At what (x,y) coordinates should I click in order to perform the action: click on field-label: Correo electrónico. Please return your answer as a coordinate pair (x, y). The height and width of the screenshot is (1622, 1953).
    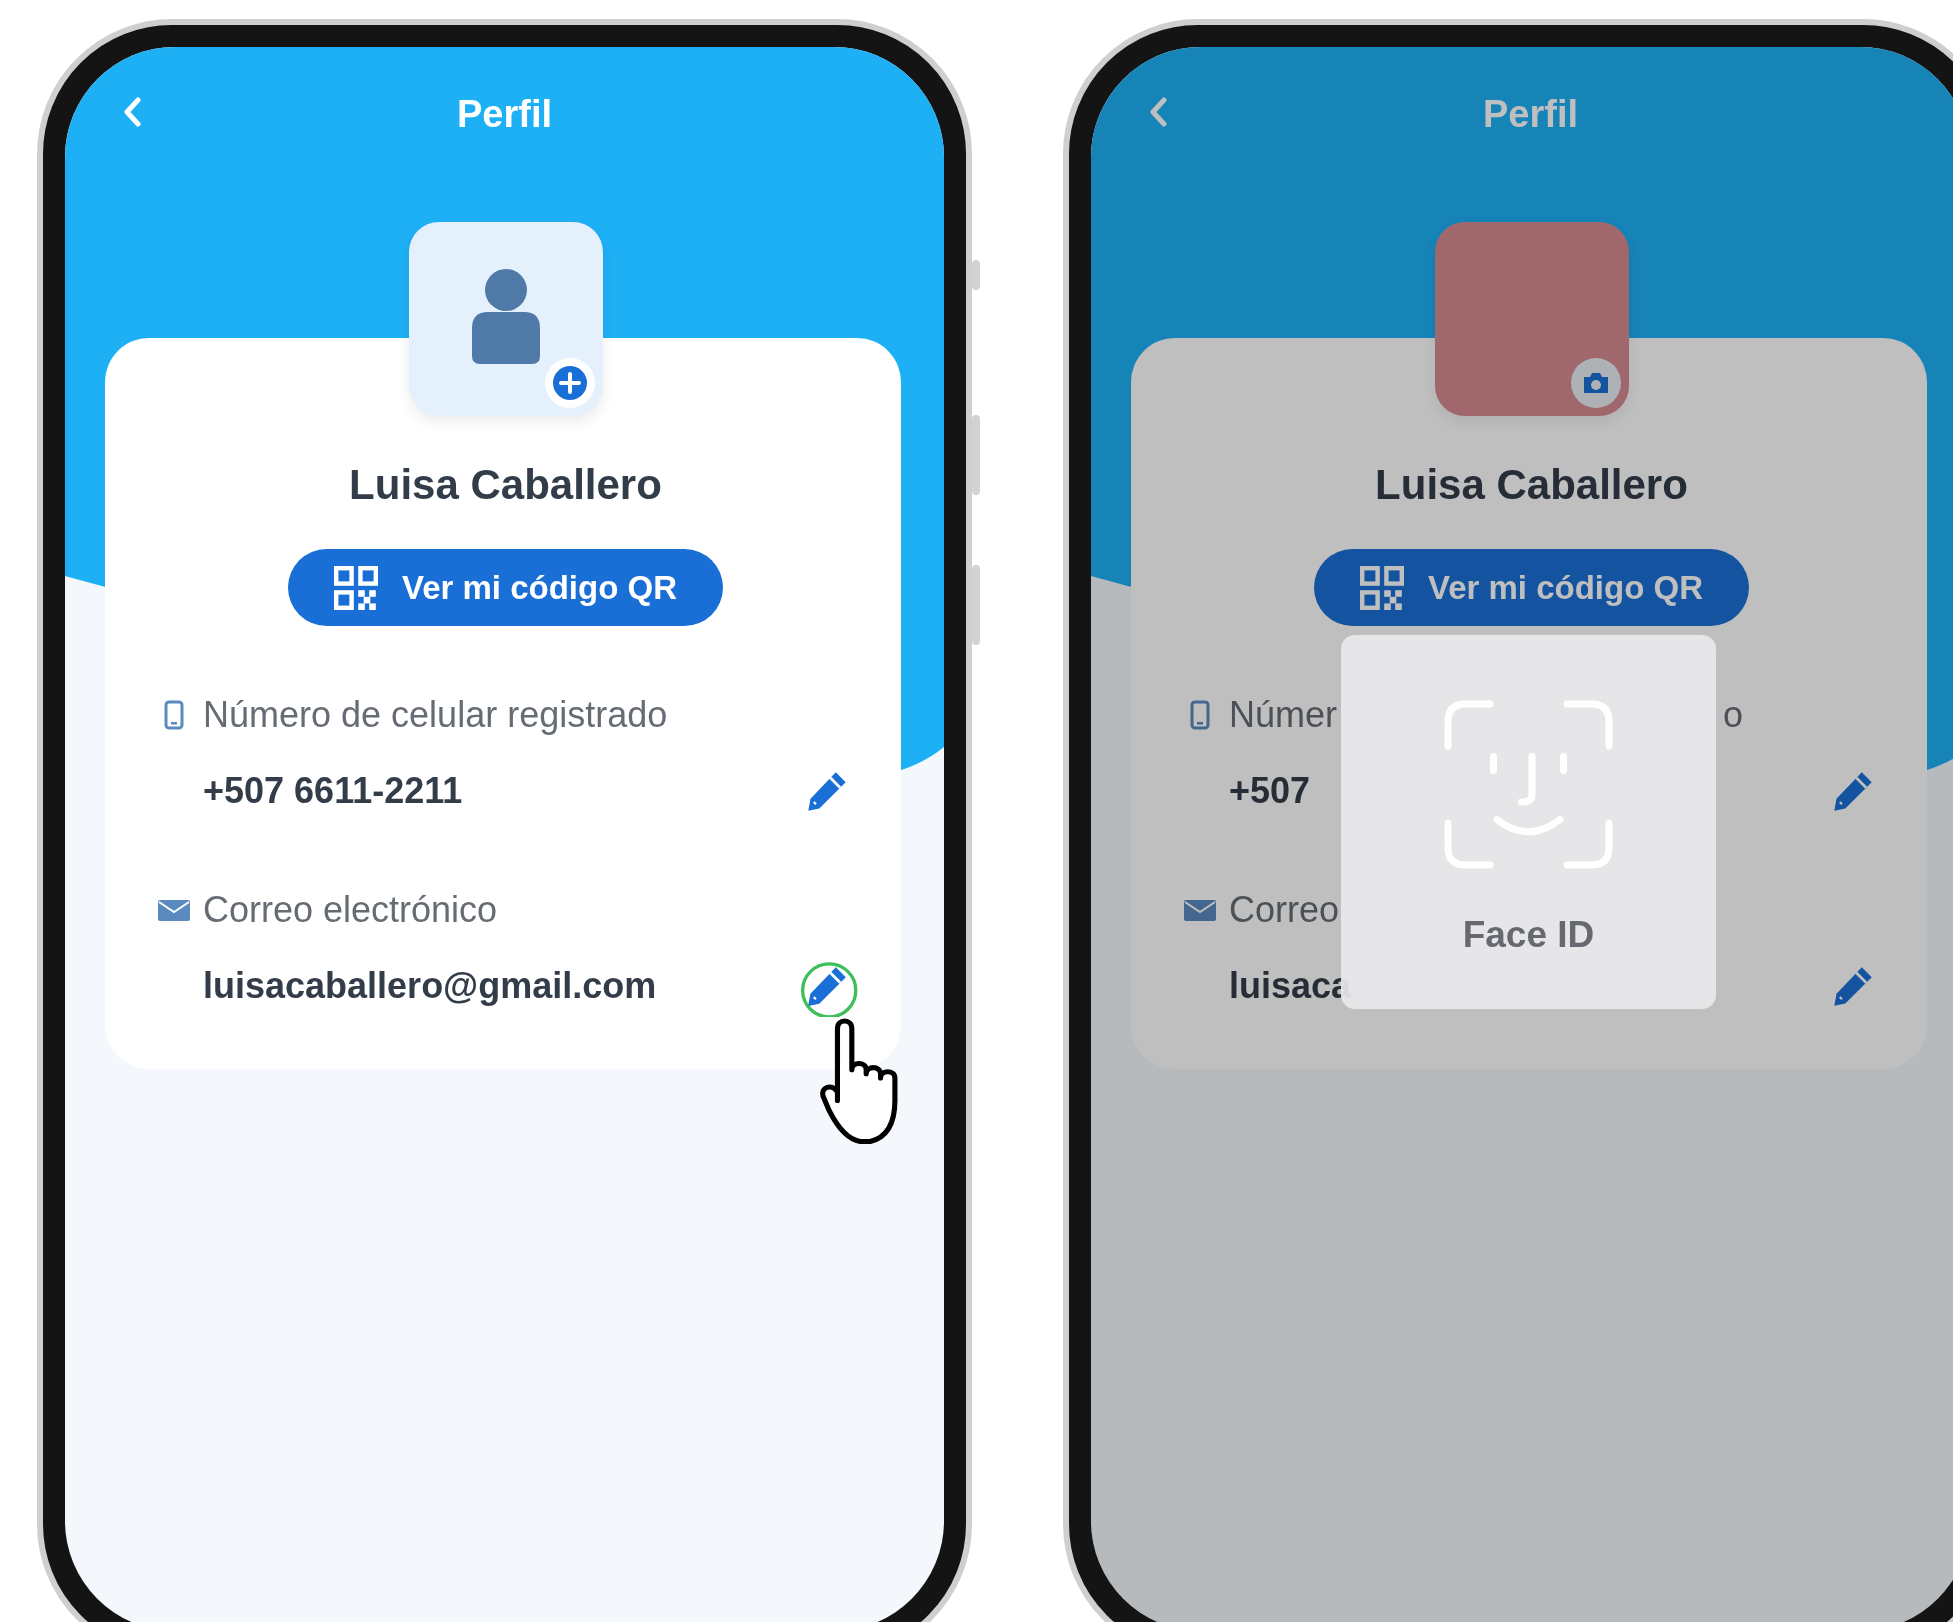
    Looking at the image, I should click on (350, 910).